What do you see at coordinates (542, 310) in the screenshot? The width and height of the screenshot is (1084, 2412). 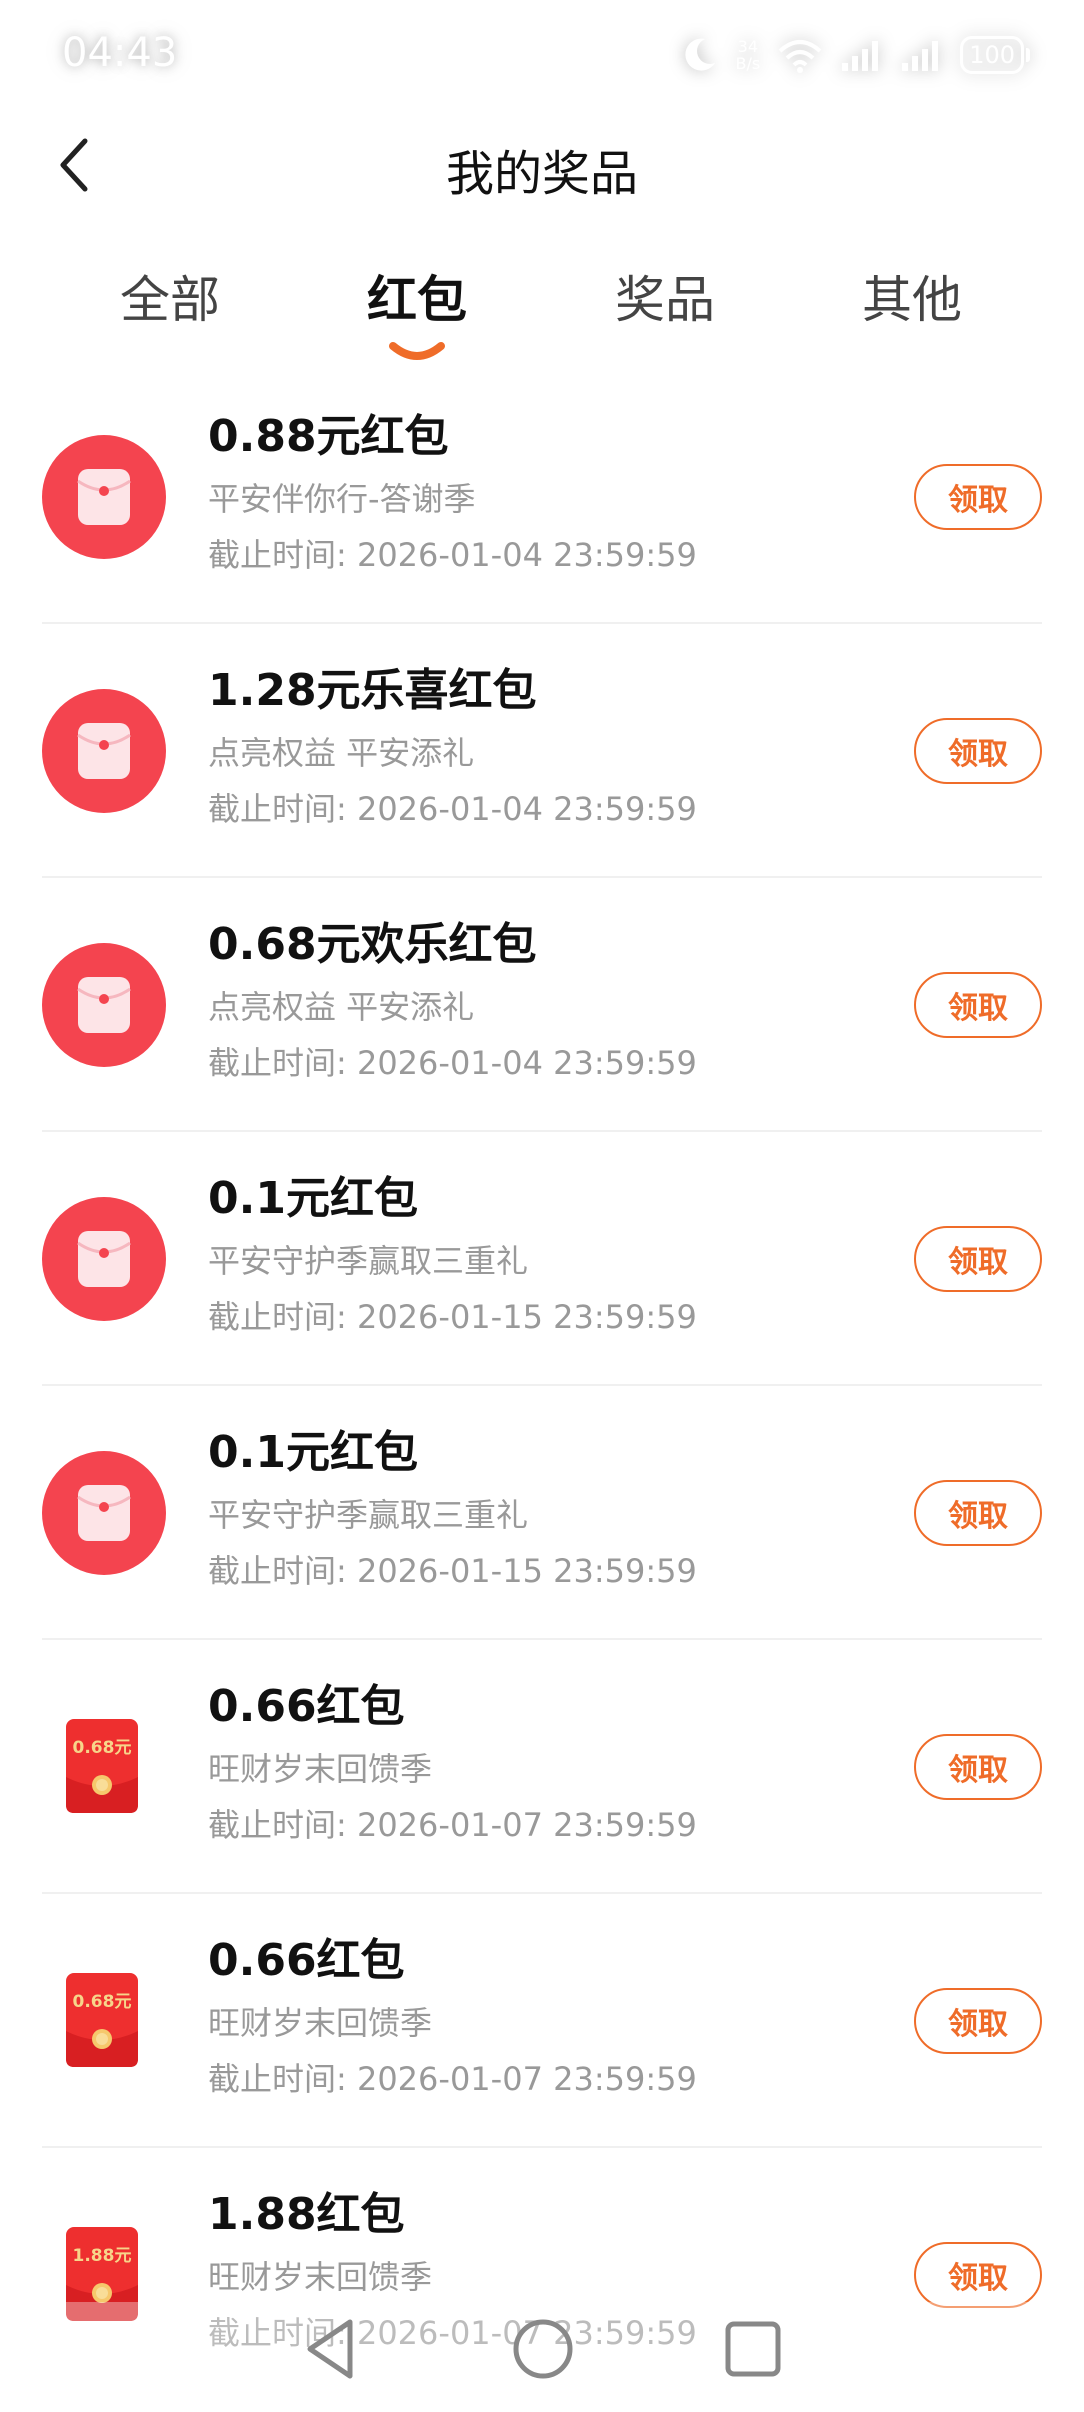 I see `tab-bar: 全部 红包 奖品 其他` at bounding box center [542, 310].